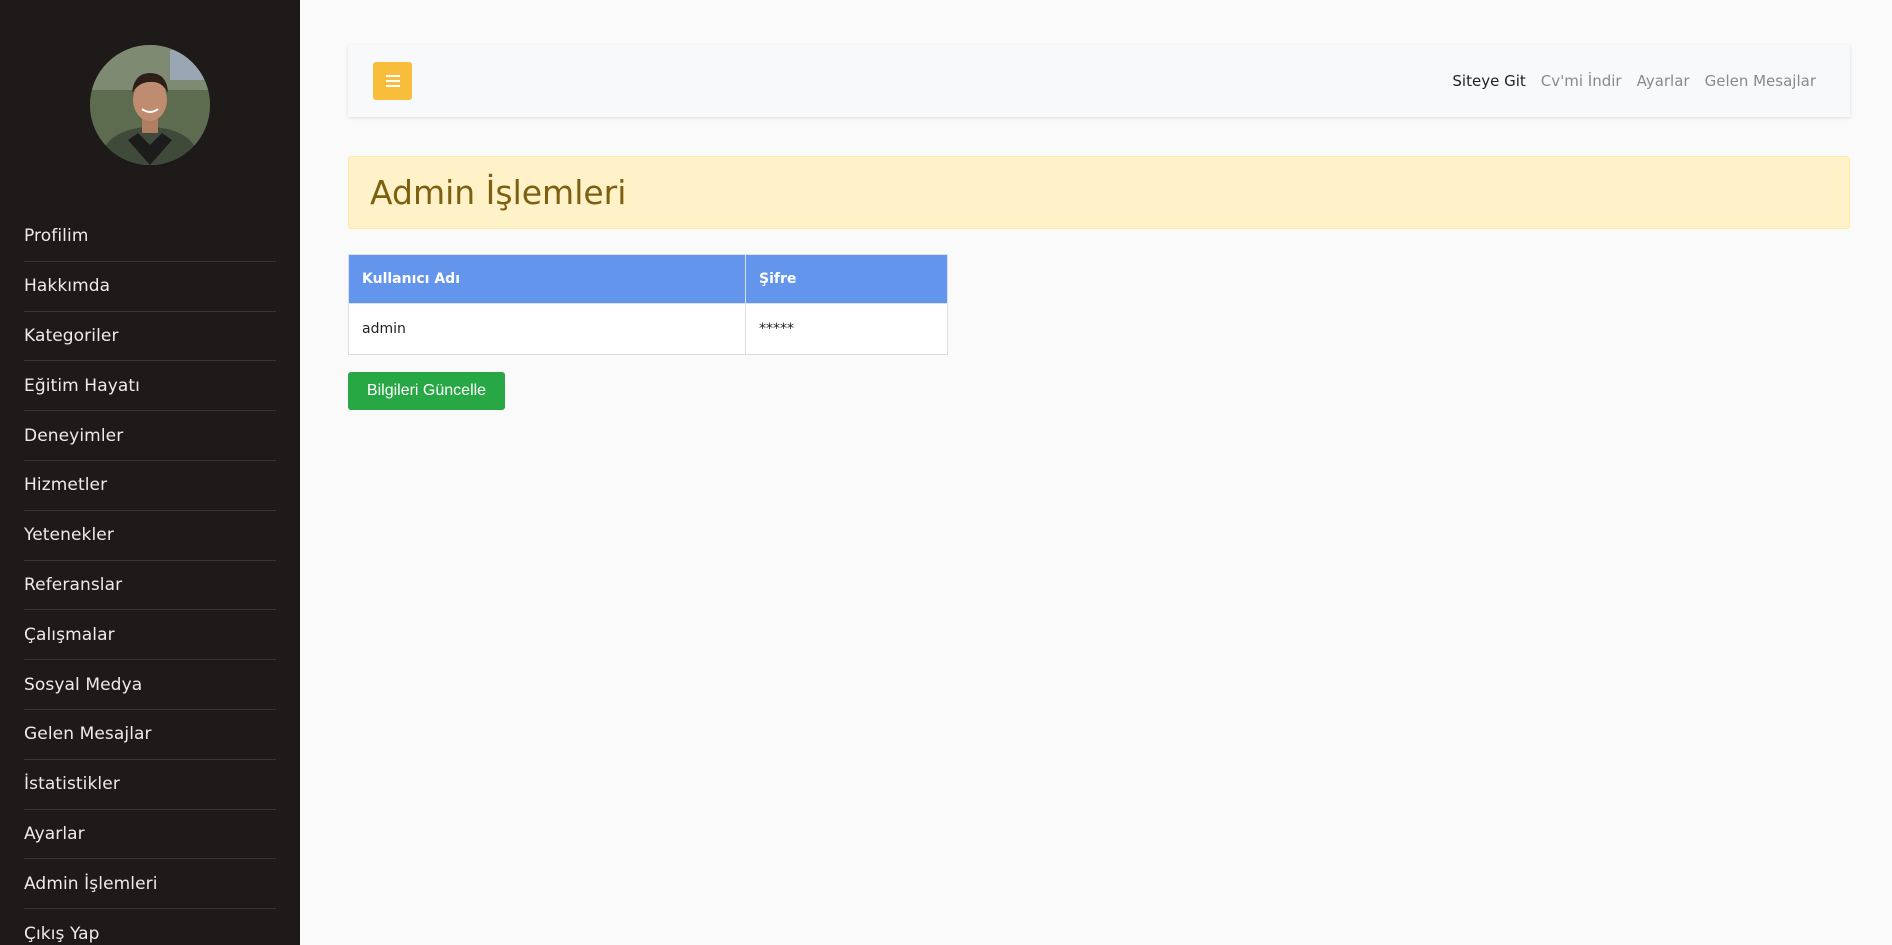 Image resolution: width=1892 pixels, height=945 pixels. What do you see at coordinates (1760, 81) in the screenshot?
I see `top-link-gelen-mesajlar: Gelen Mesajlar` at bounding box center [1760, 81].